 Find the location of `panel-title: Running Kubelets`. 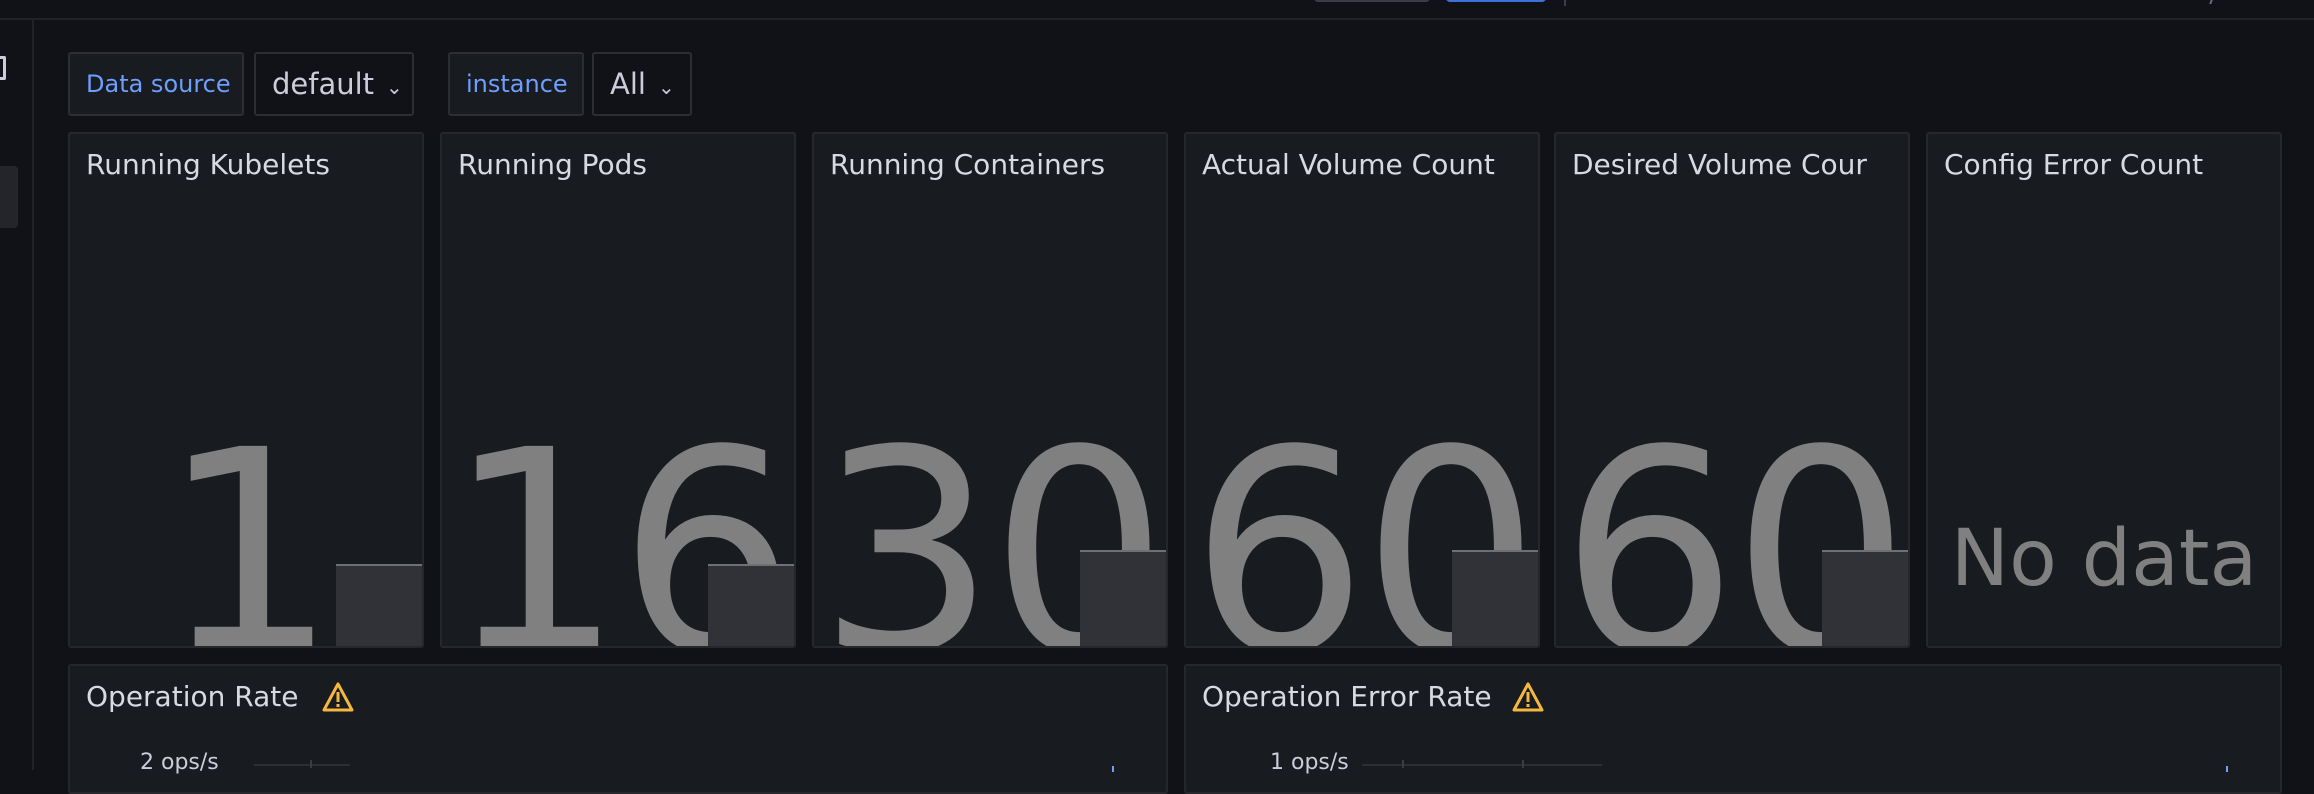

panel-title: Running Kubelets is located at coordinates (208, 164).